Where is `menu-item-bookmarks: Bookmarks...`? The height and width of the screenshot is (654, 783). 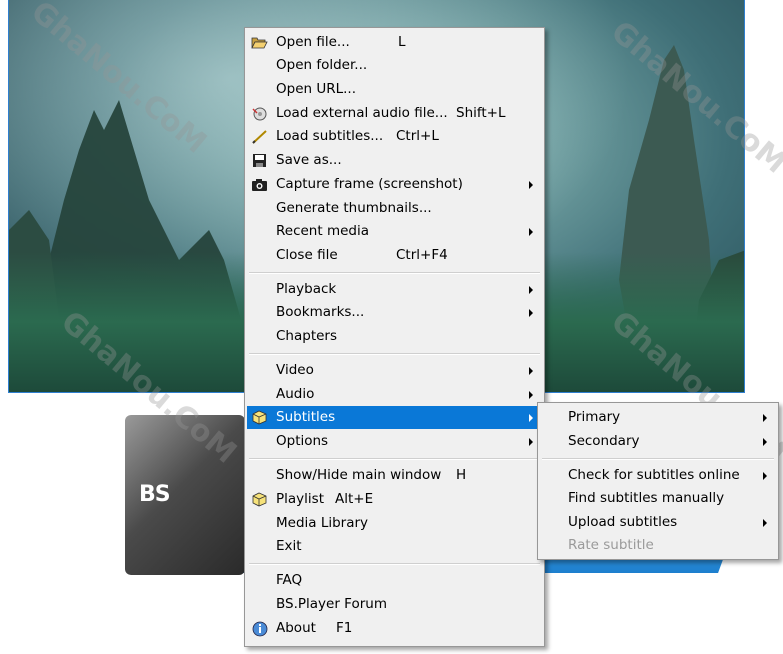
menu-item-bookmarks: Bookmarks... is located at coordinates (394, 312).